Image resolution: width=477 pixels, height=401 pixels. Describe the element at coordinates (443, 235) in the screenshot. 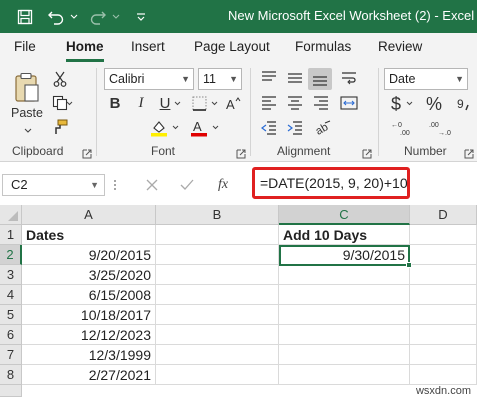

I see `cell-d1` at that location.